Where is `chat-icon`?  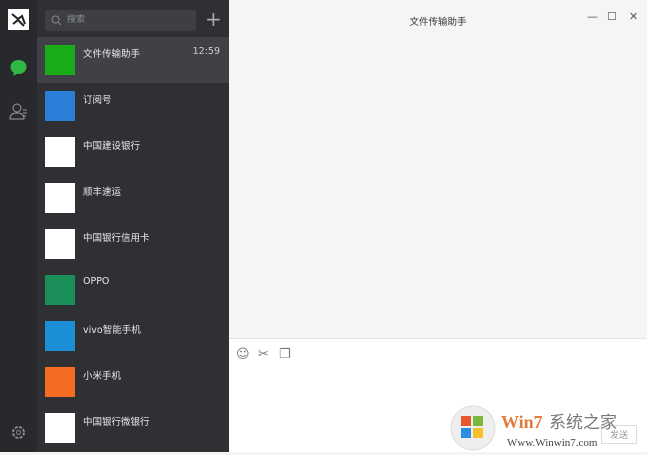
chat-icon is located at coordinates (18, 67).